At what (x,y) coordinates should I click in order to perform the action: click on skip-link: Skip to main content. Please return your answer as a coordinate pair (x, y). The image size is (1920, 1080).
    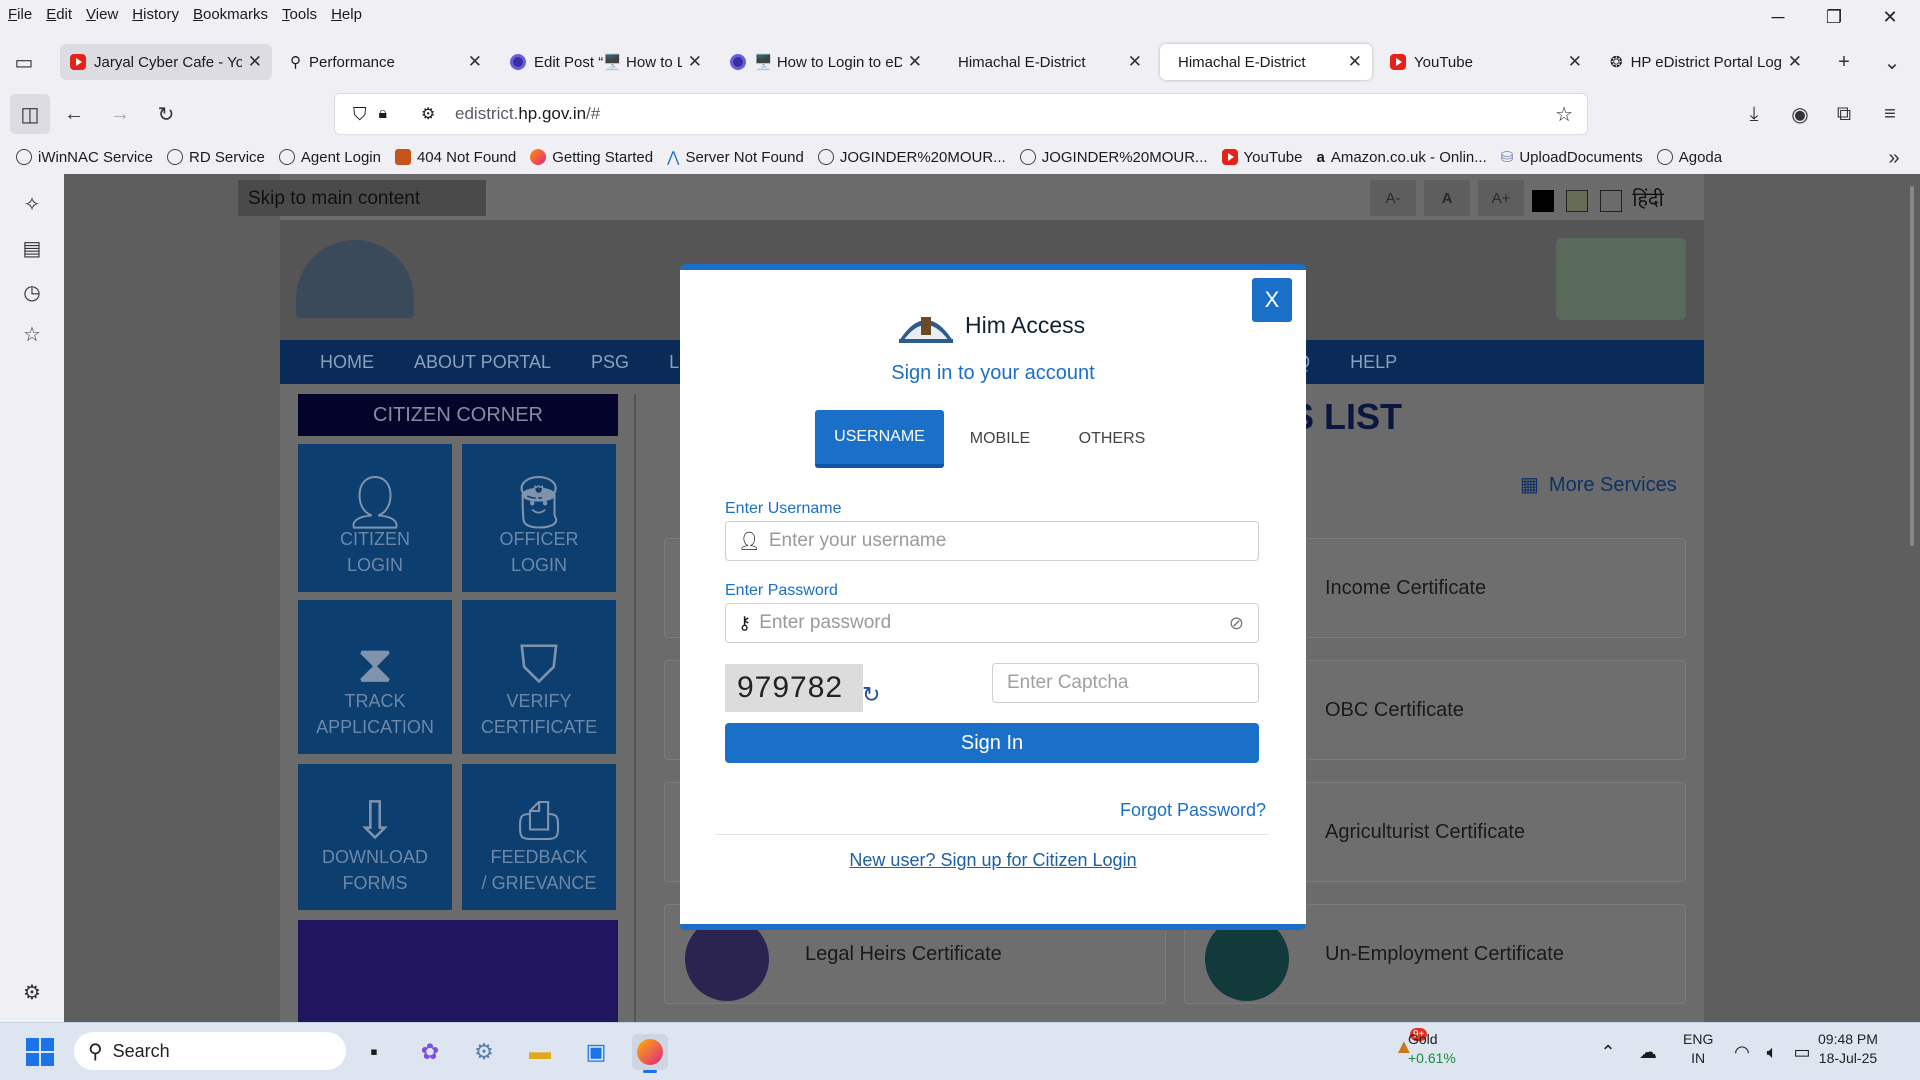
    Looking at the image, I should click on (362, 198).